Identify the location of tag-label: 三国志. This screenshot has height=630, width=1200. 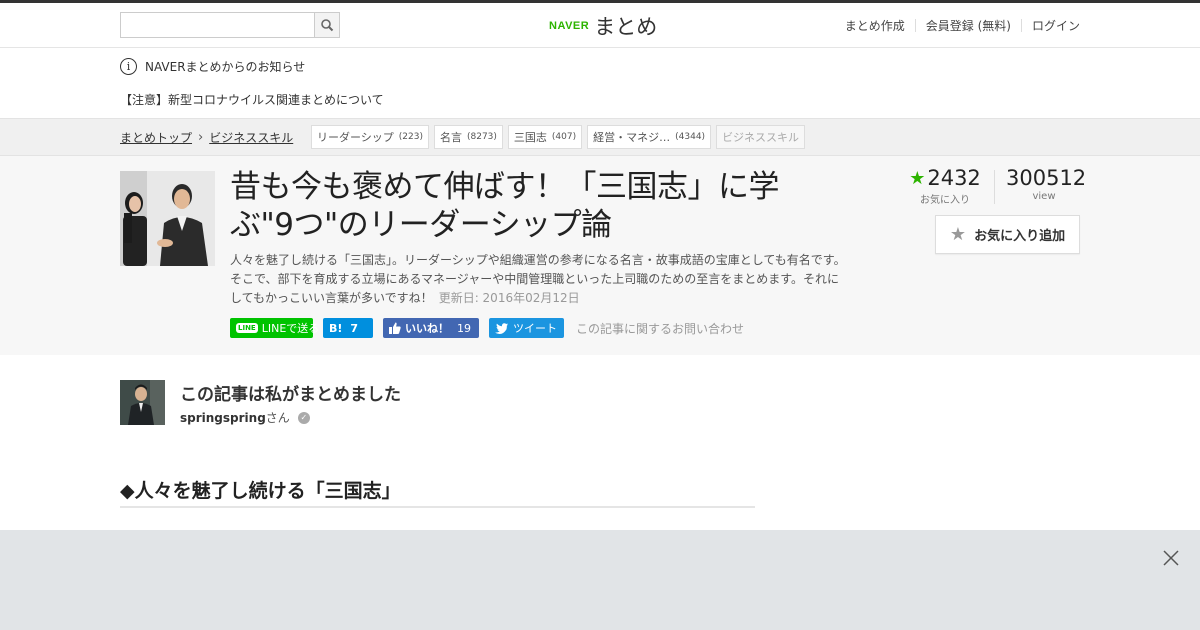
(530, 137).